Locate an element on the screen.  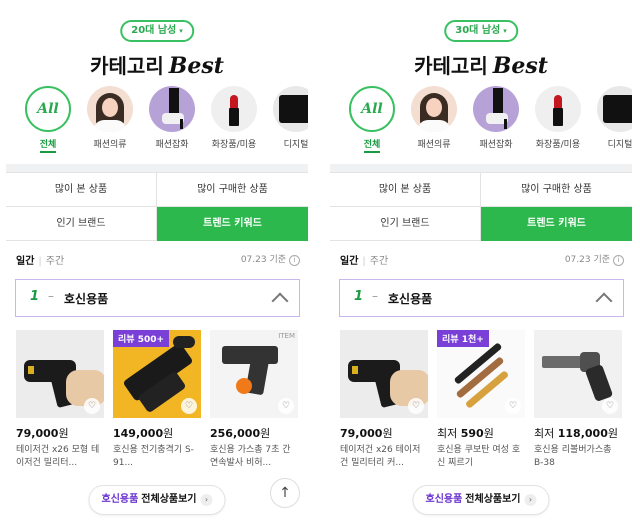
product-price: 최저 590원 is located at coordinates (481, 433).